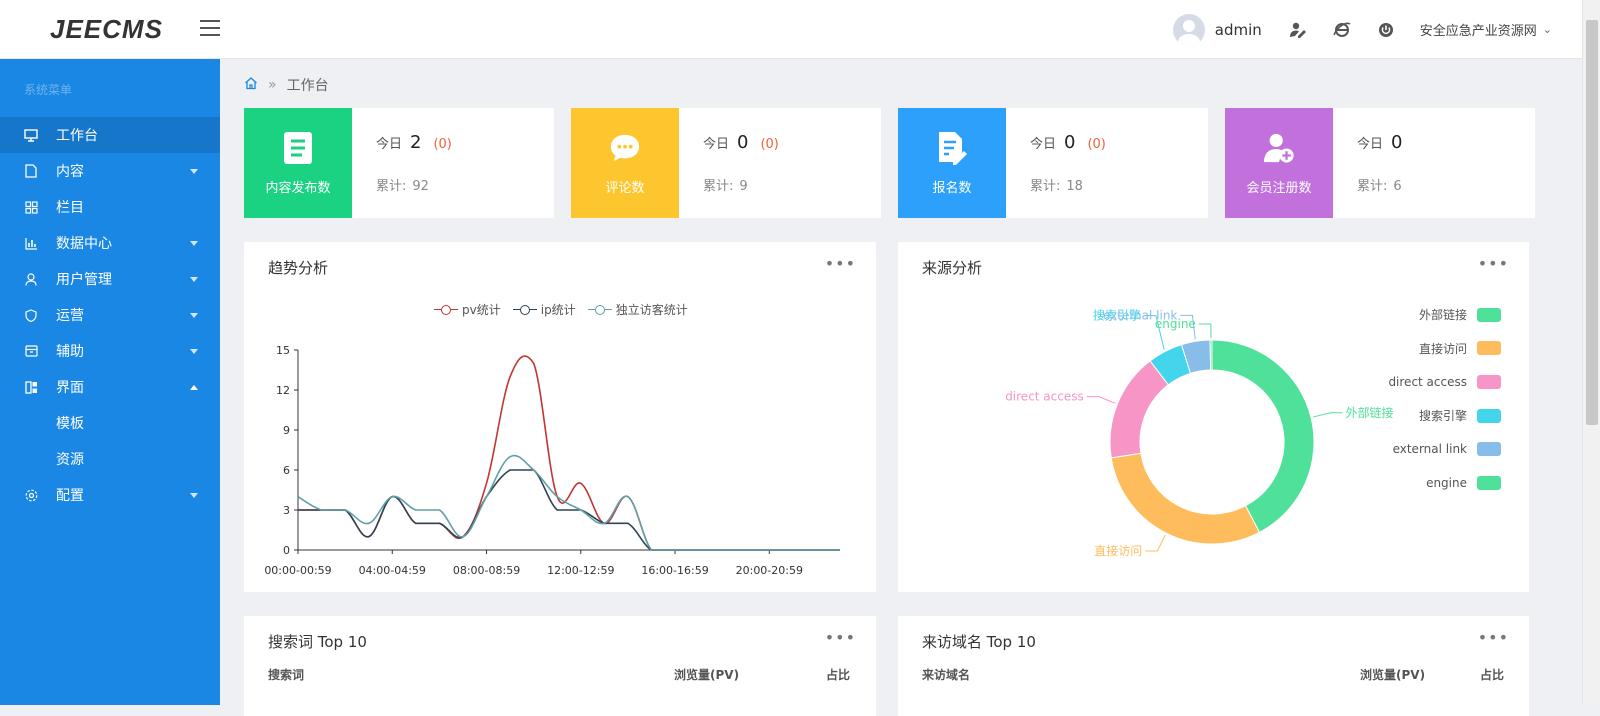  Describe the element at coordinates (1444, 315) in the screenshot. I see `legend-item: 外部链接` at that location.